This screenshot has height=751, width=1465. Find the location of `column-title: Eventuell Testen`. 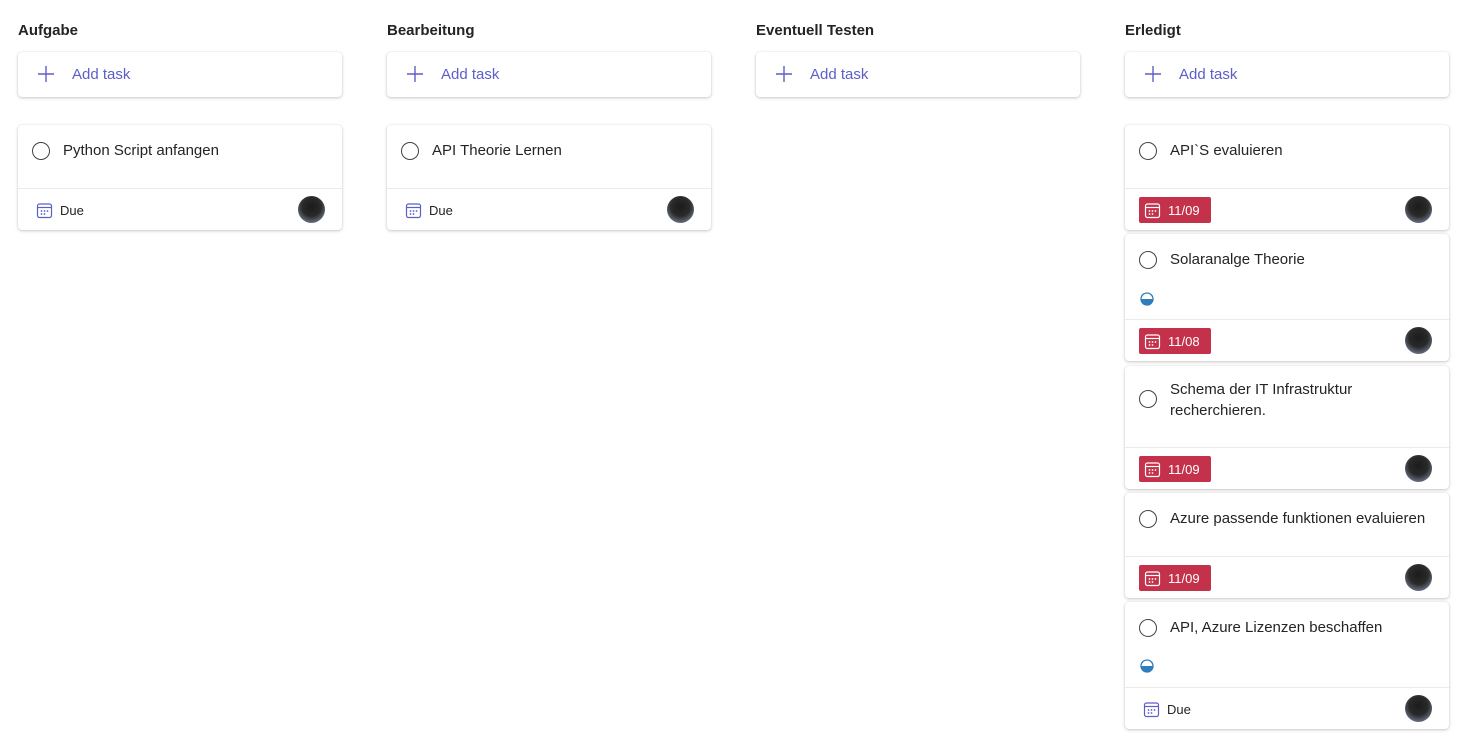

column-title: Eventuell Testen is located at coordinates (815, 30).